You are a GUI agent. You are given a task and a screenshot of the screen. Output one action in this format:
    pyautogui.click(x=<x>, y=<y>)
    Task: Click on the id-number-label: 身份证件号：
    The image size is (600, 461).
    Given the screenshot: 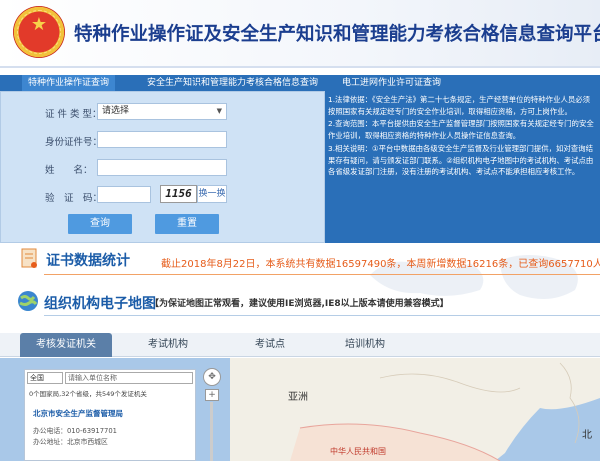 What is the action you would take?
    pyautogui.click(x=74, y=142)
    